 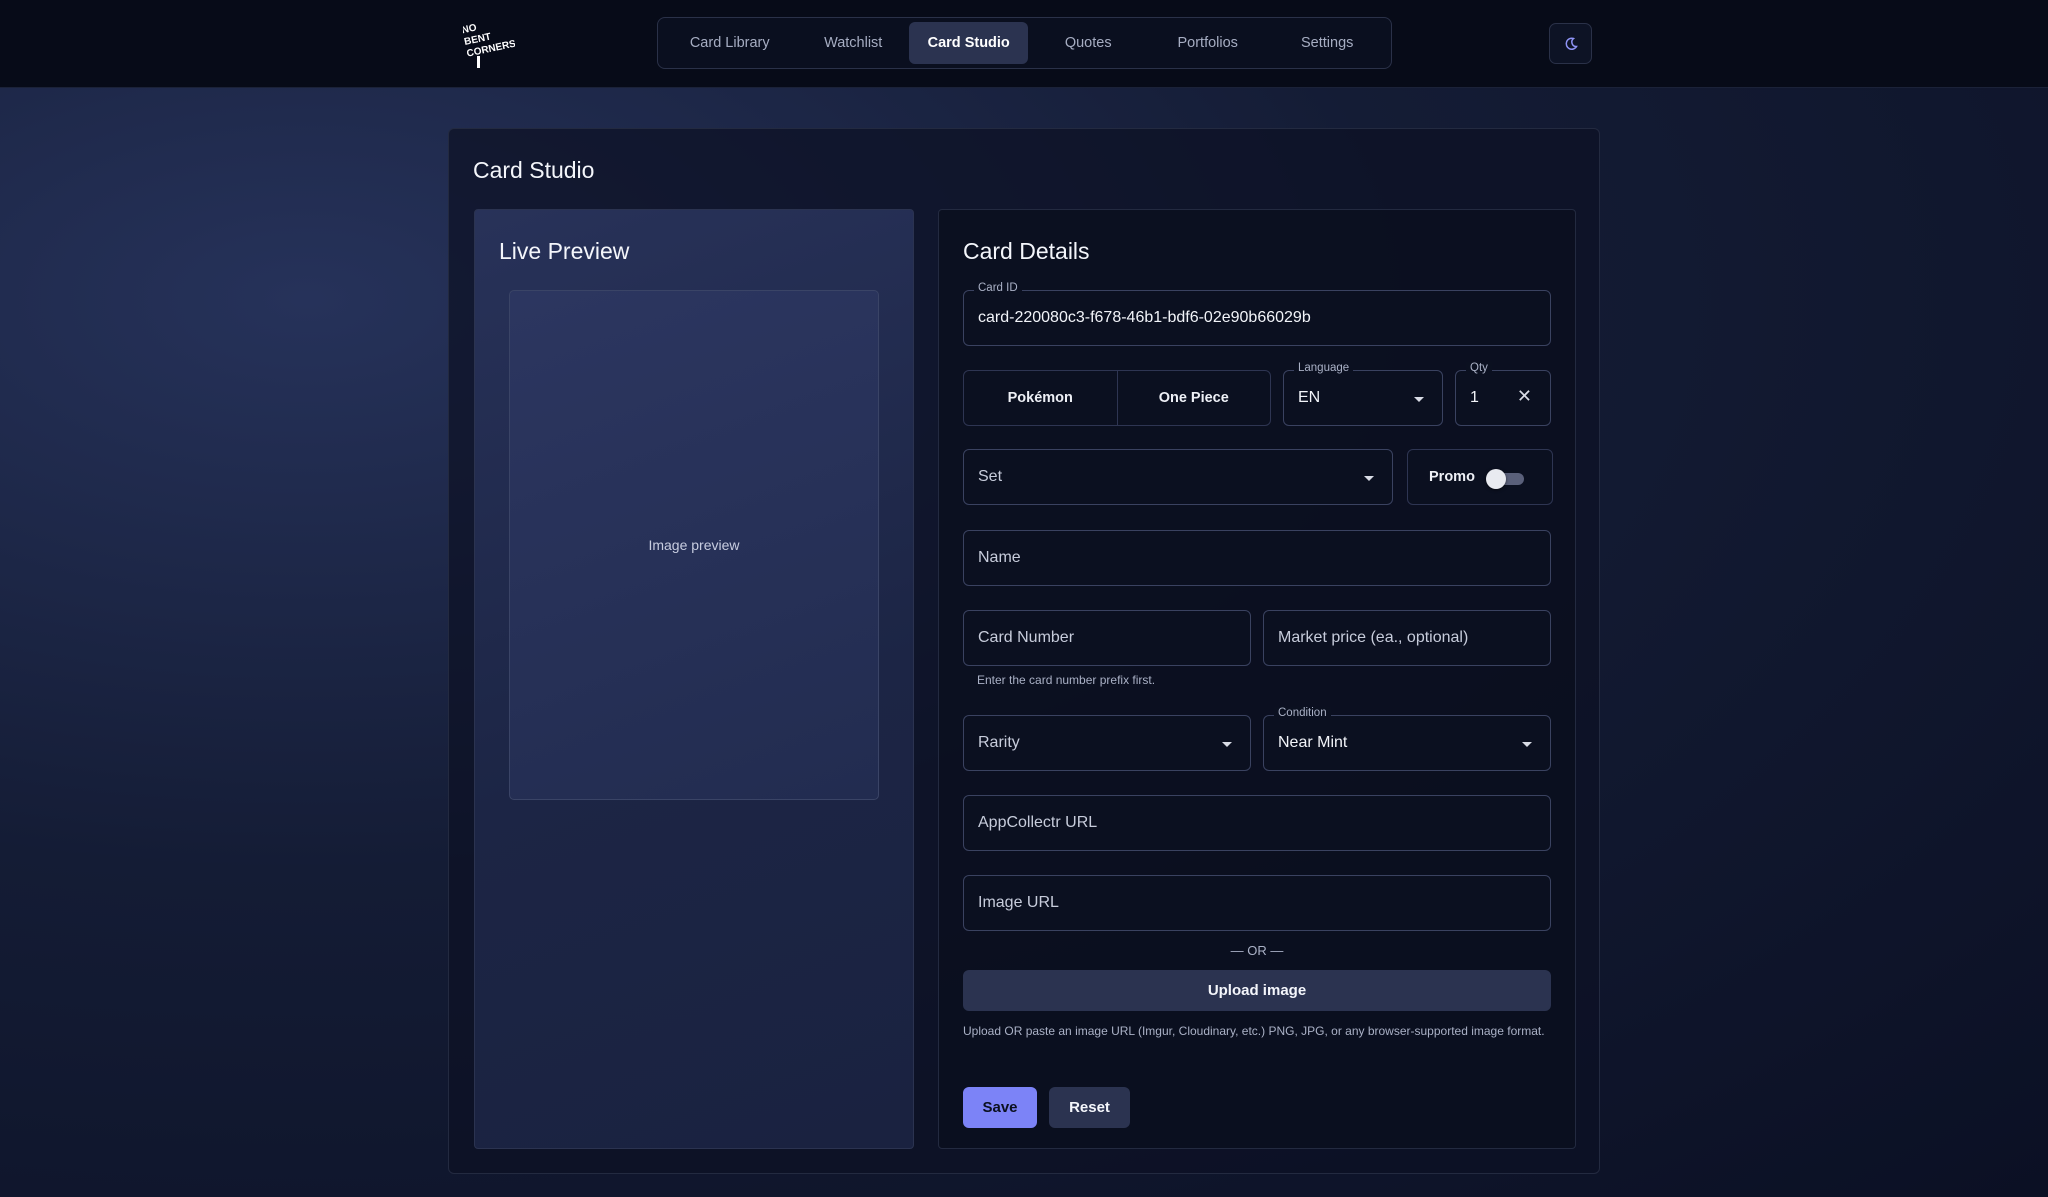 What do you see at coordinates (1257, 950) in the screenshot?
I see `or-divider: — OR —` at bounding box center [1257, 950].